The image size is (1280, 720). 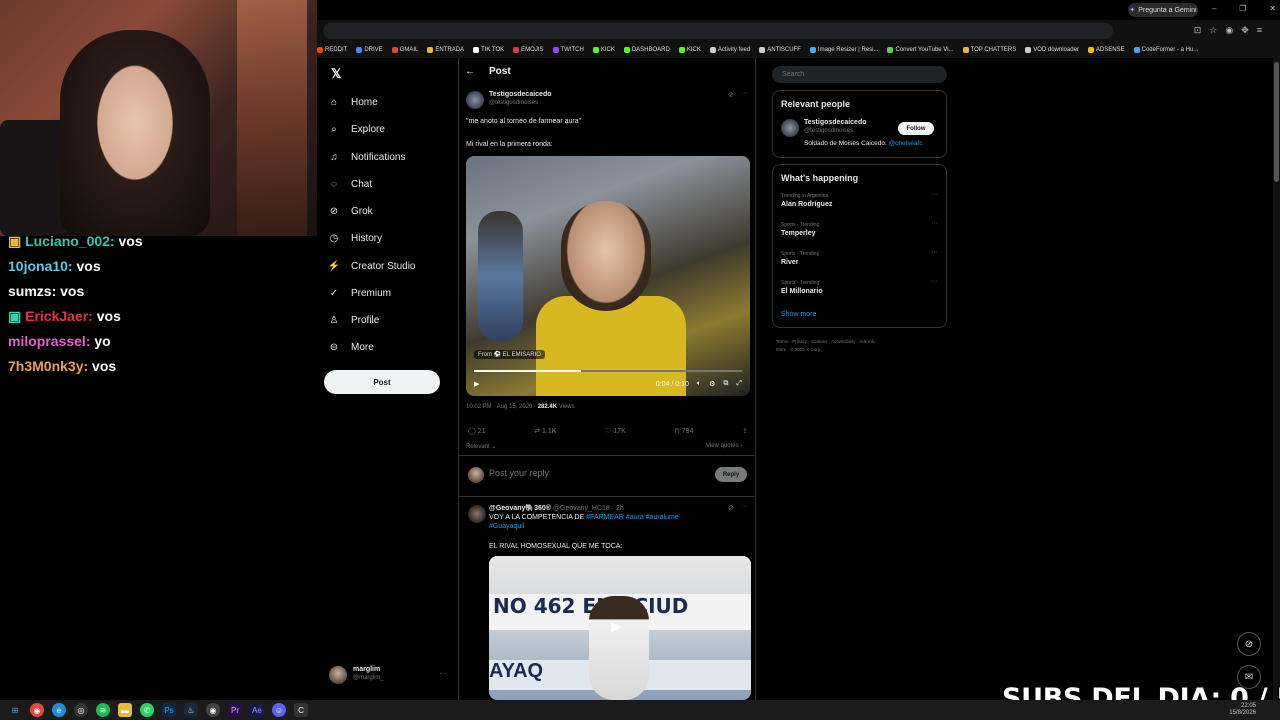 What do you see at coordinates (279, 710) in the screenshot?
I see `discord-icon: ☺` at bounding box center [279, 710].